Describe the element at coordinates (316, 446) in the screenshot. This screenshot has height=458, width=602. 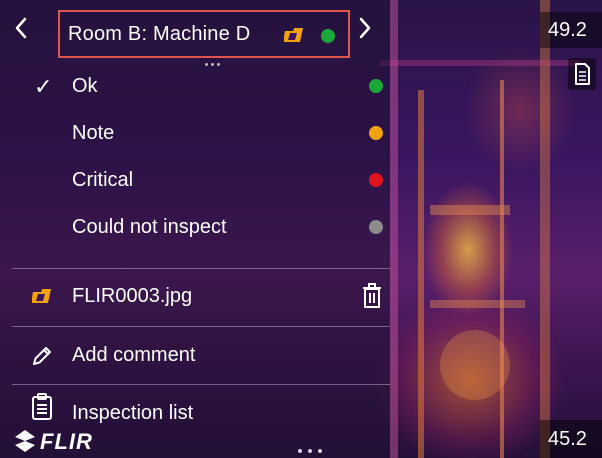
I see `more-options-icon` at that location.